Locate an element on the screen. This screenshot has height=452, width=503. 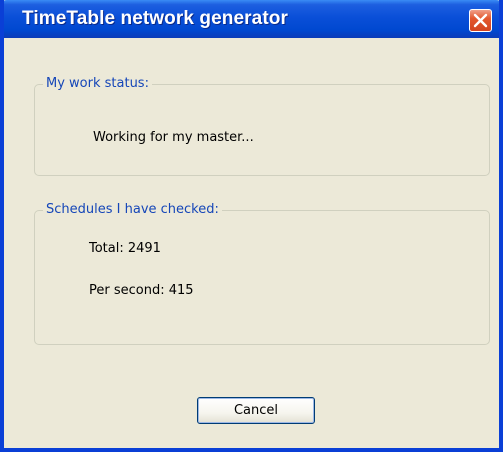
window-title: TimeTable network generator is located at coordinates (155, 18).